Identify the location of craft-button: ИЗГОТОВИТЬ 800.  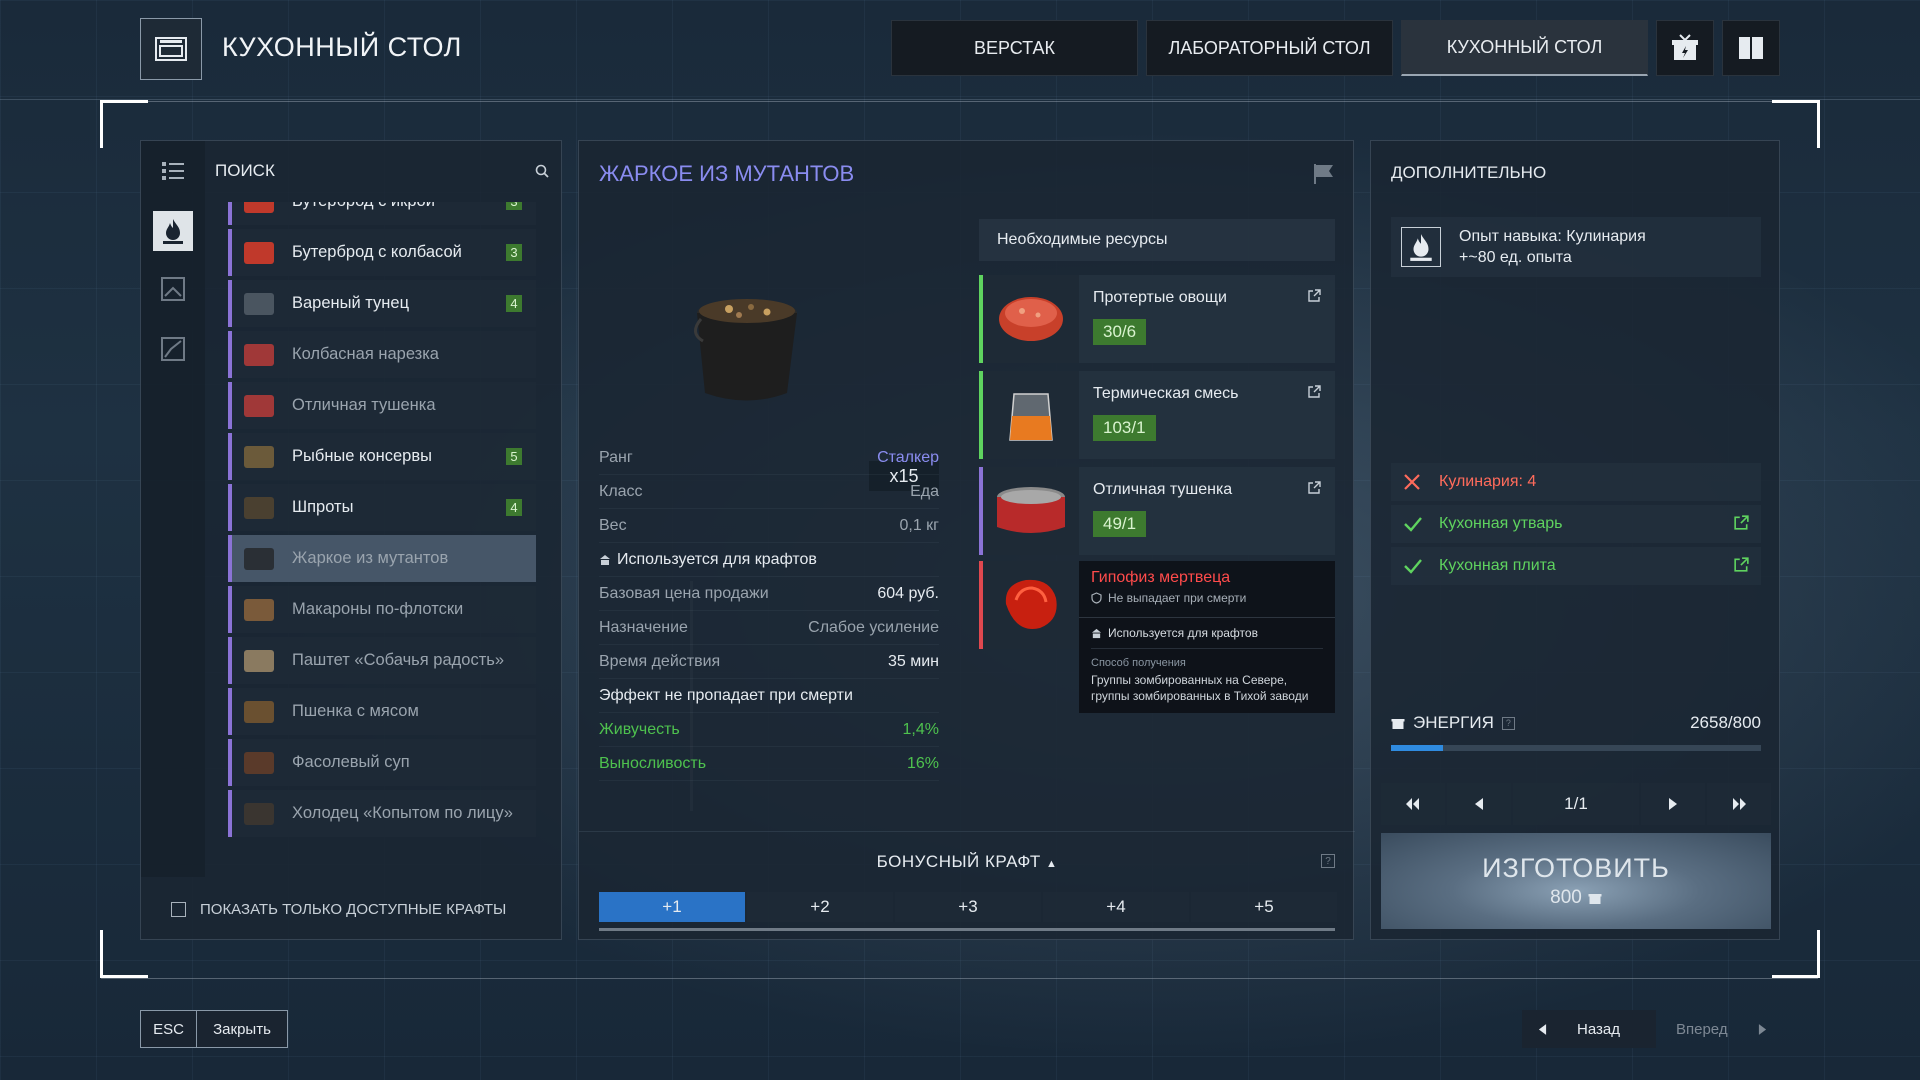
(1576, 881).